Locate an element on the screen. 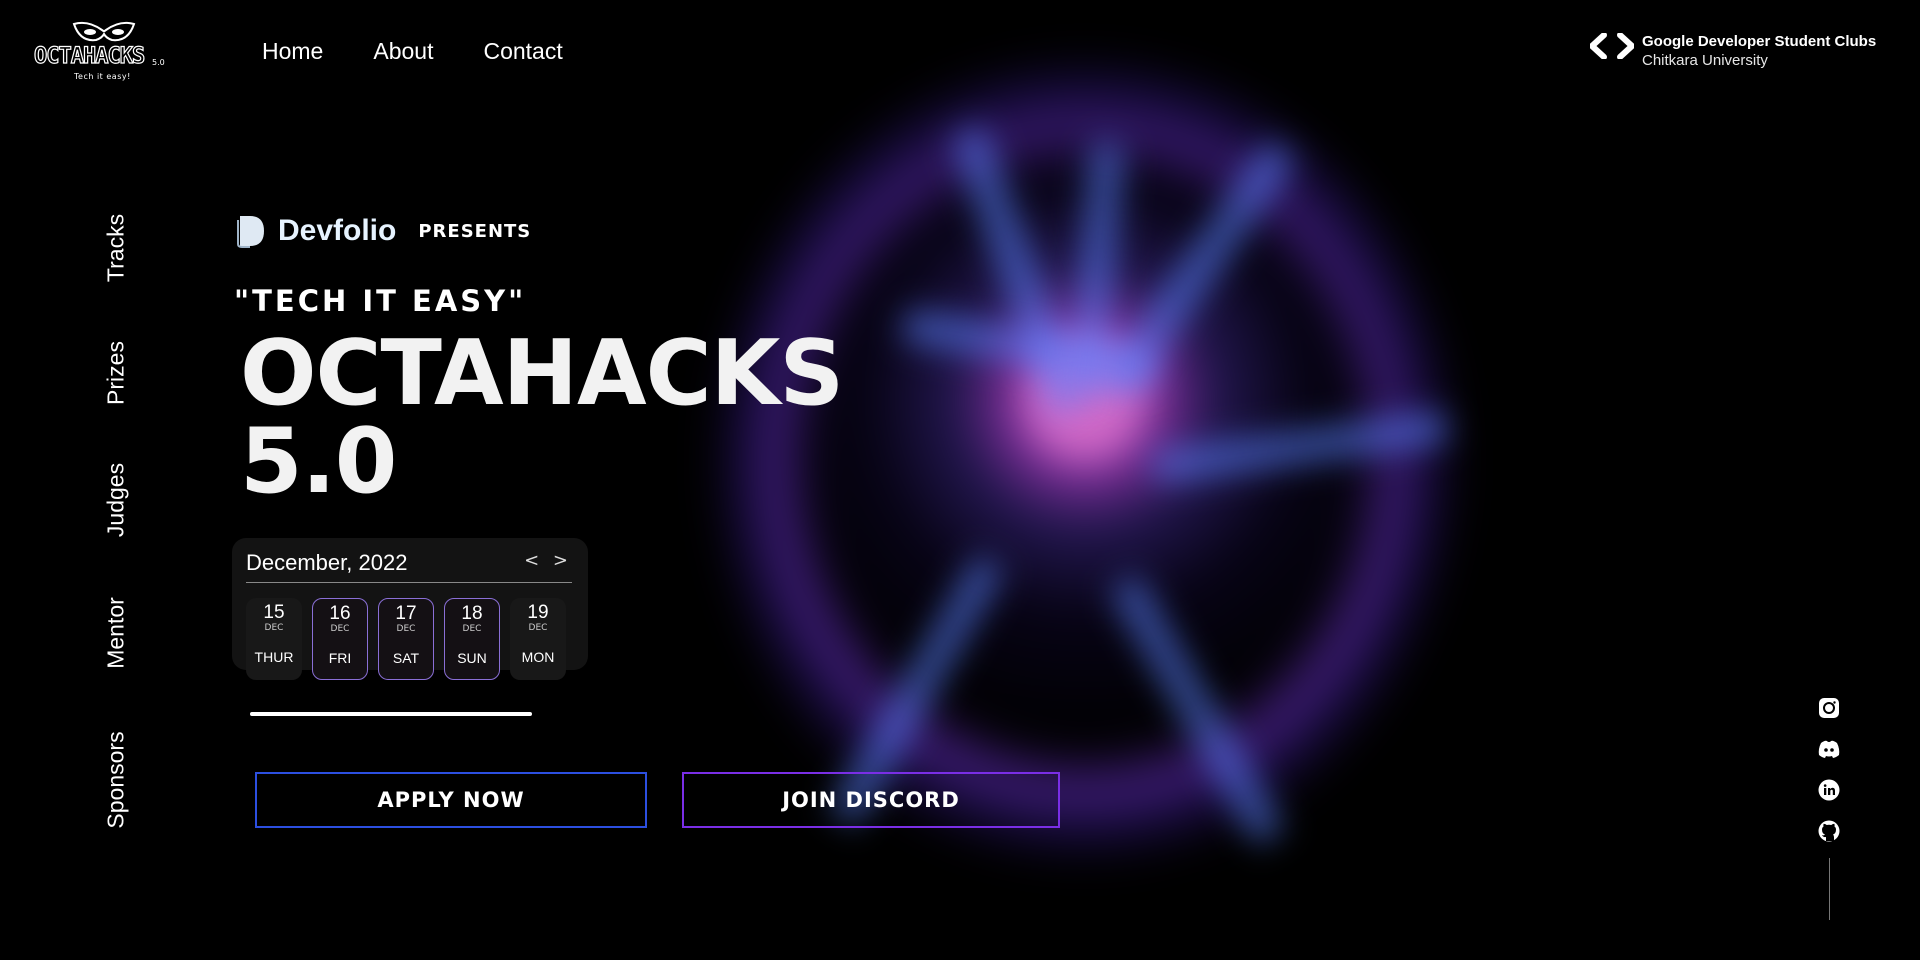  side-nav-mentor: Mentor is located at coordinates (116, 633).